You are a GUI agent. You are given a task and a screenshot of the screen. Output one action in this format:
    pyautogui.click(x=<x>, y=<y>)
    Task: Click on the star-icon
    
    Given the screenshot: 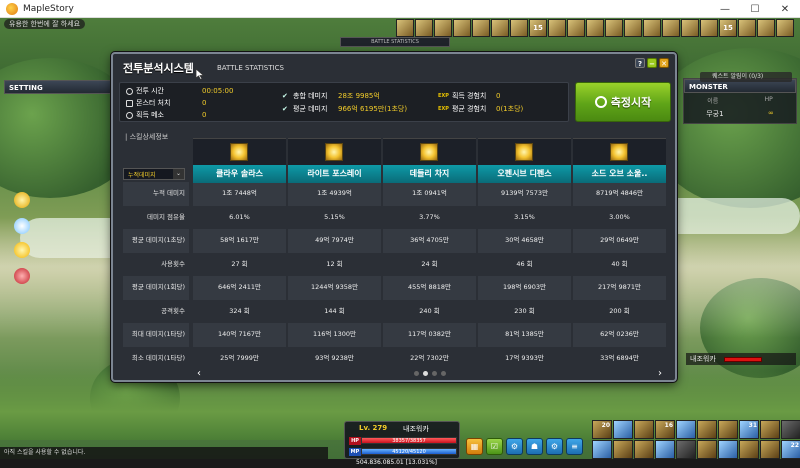 What is the action you would take?
    pyautogui.click(x=22, y=250)
    